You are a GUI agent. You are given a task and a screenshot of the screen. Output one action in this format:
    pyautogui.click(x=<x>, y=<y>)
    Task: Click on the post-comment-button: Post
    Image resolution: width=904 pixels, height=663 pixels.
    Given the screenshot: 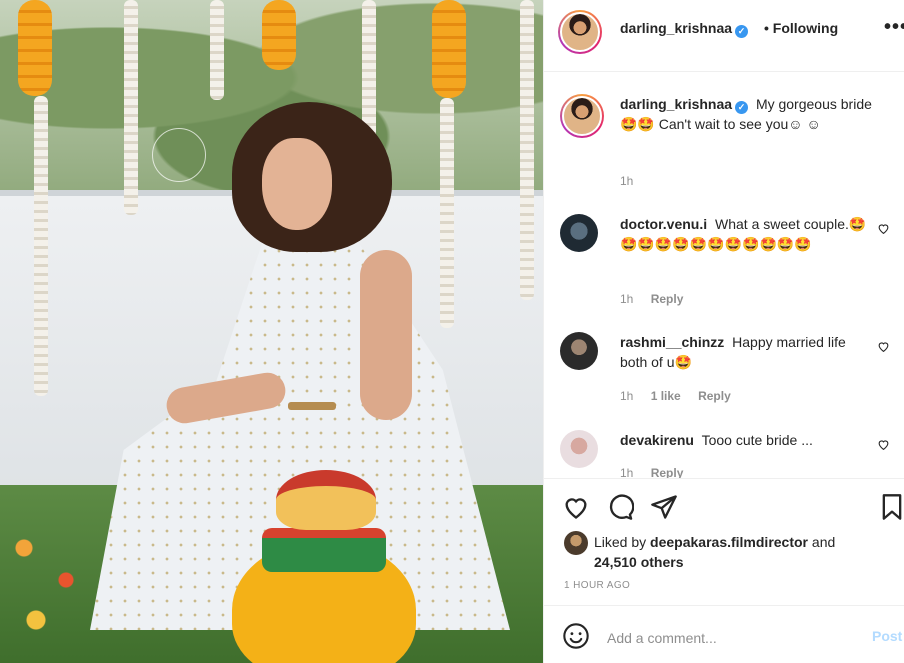 What is the action you would take?
    pyautogui.click(x=887, y=636)
    